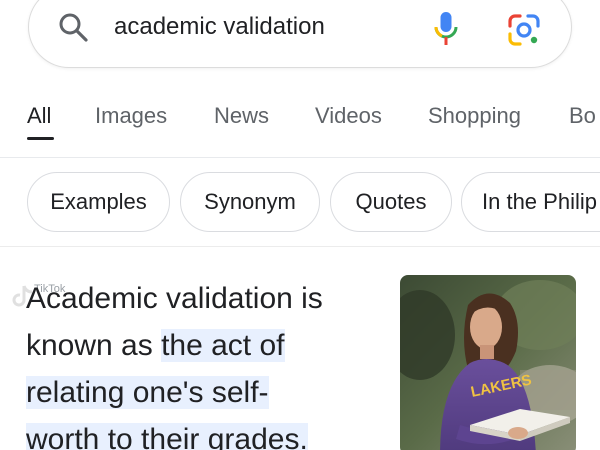 This screenshot has width=600, height=450. What do you see at coordinates (300, 246) in the screenshot?
I see `section-divider` at bounding box center [300, 246].